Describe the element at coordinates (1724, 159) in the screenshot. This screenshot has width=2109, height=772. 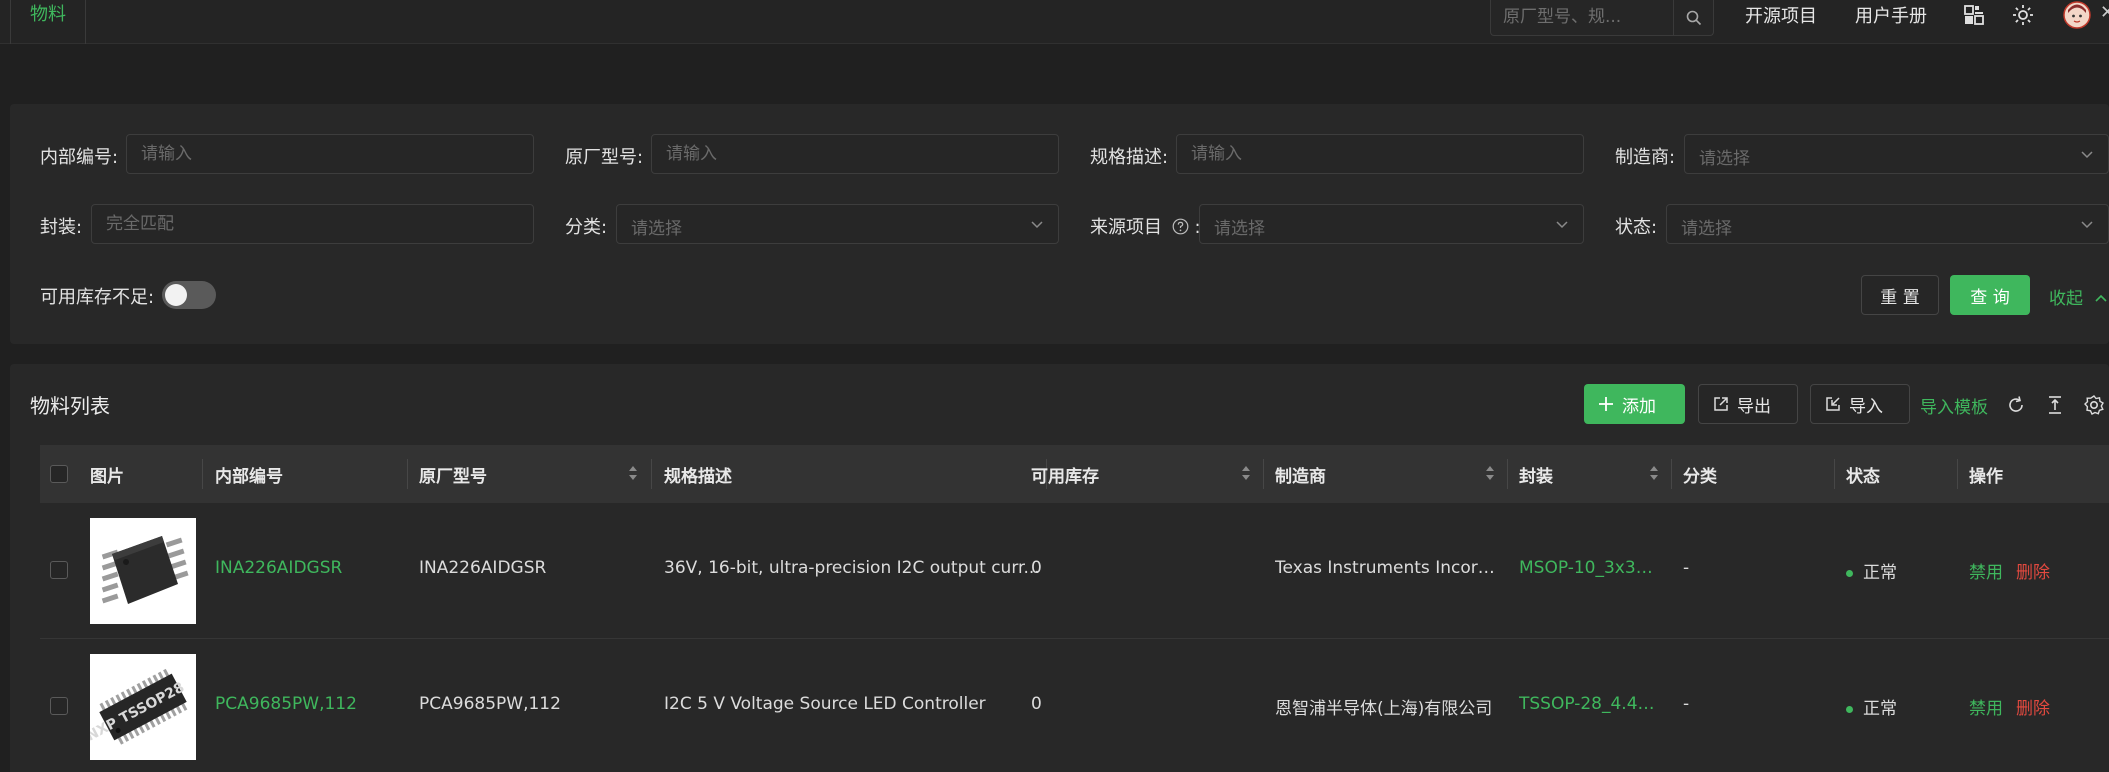
I see `manufacturer-placeholder: 请选择` at that location.